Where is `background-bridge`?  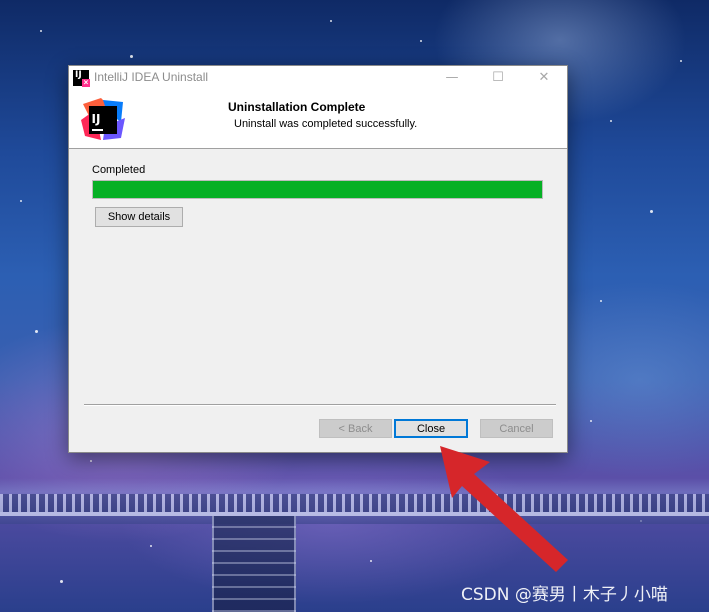 background-bridge is located at coordinates (354, 503).